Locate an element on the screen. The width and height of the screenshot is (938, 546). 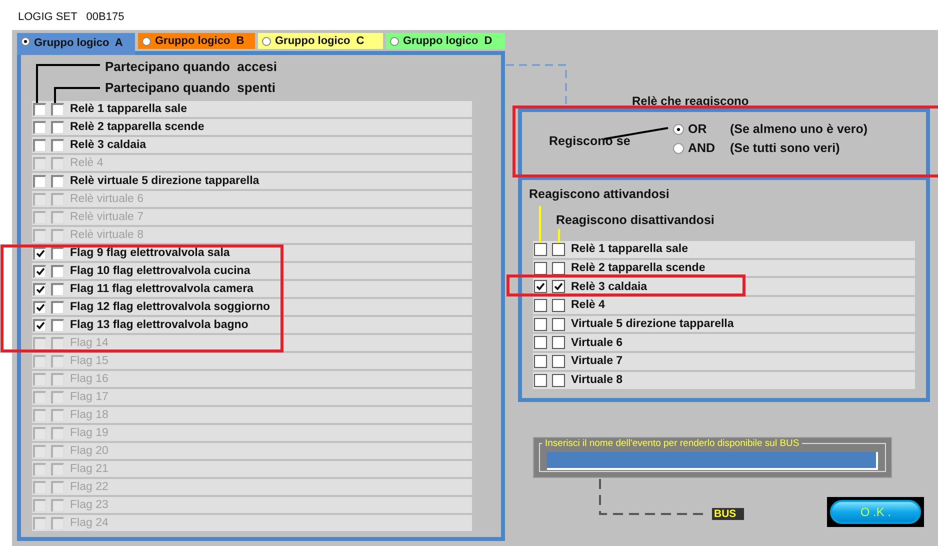
item-label: Flag 20 is located at coordinates (89, 451).